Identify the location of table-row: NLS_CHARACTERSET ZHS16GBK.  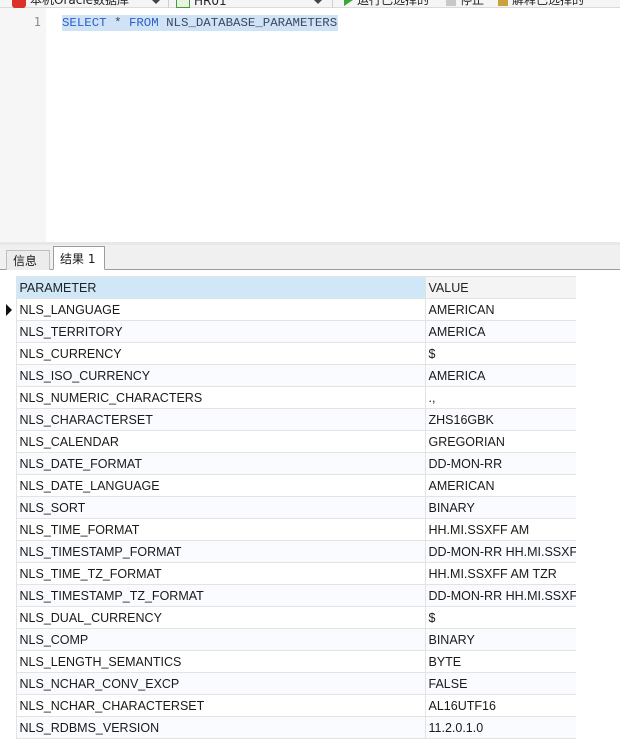
(288, 419).